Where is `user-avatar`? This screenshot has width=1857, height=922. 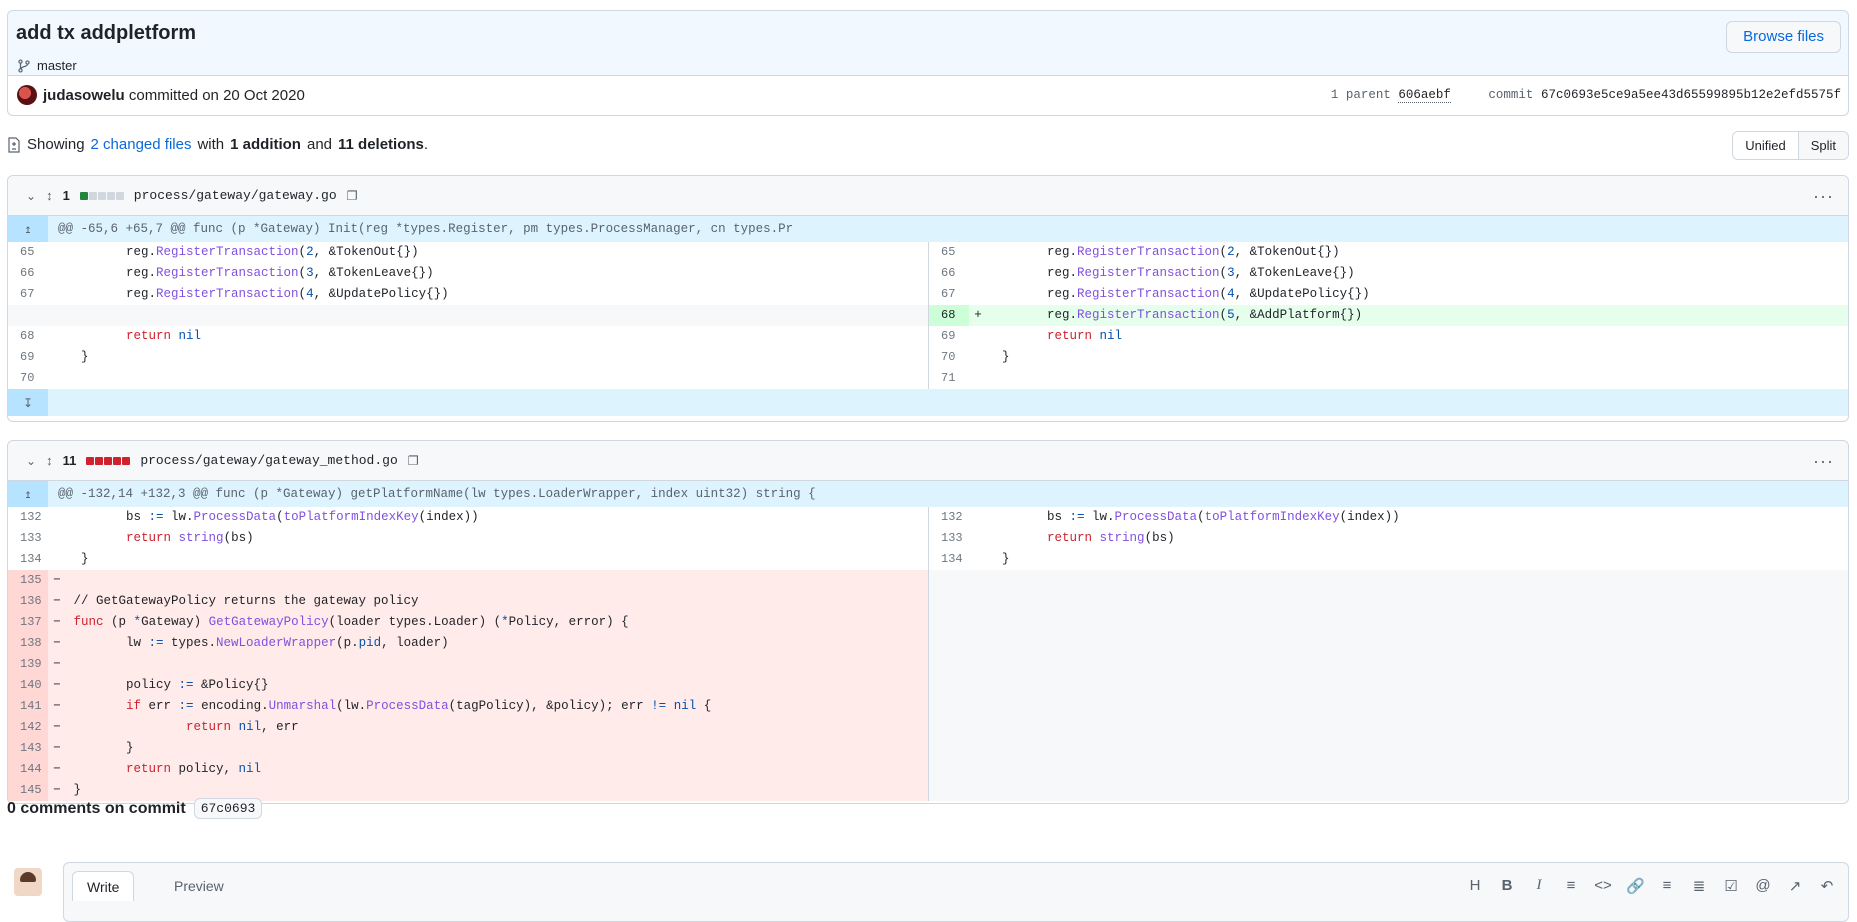 user-avatar is located at coordinates (28, 882).